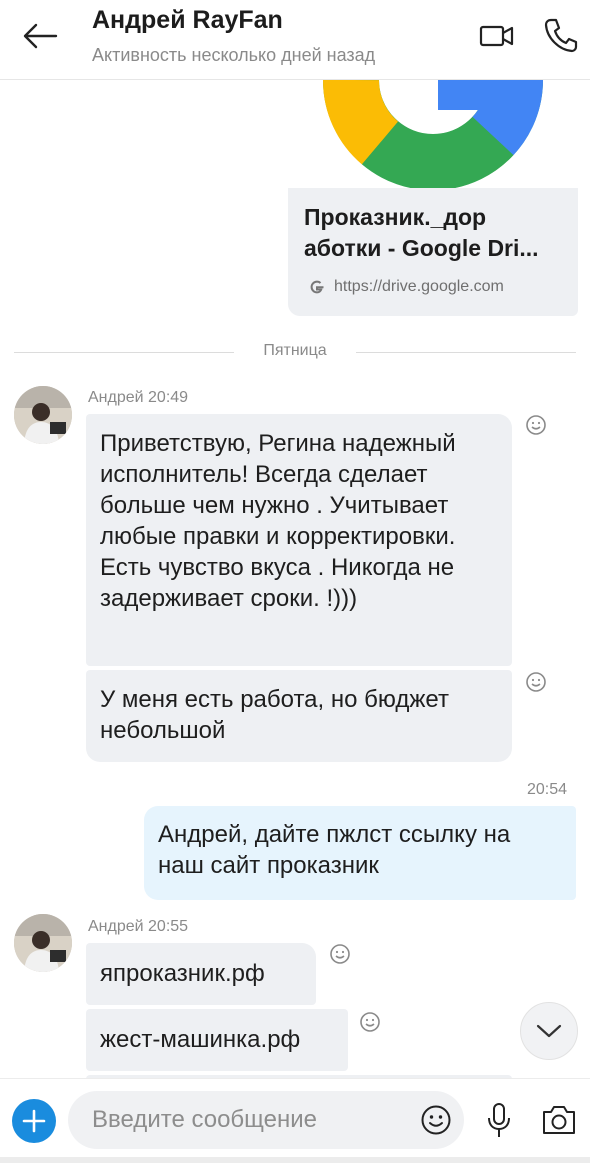 The width and height of the screenshot is (590, 1163). I want to click on google-logo-thumbnail, so click(433, 134).